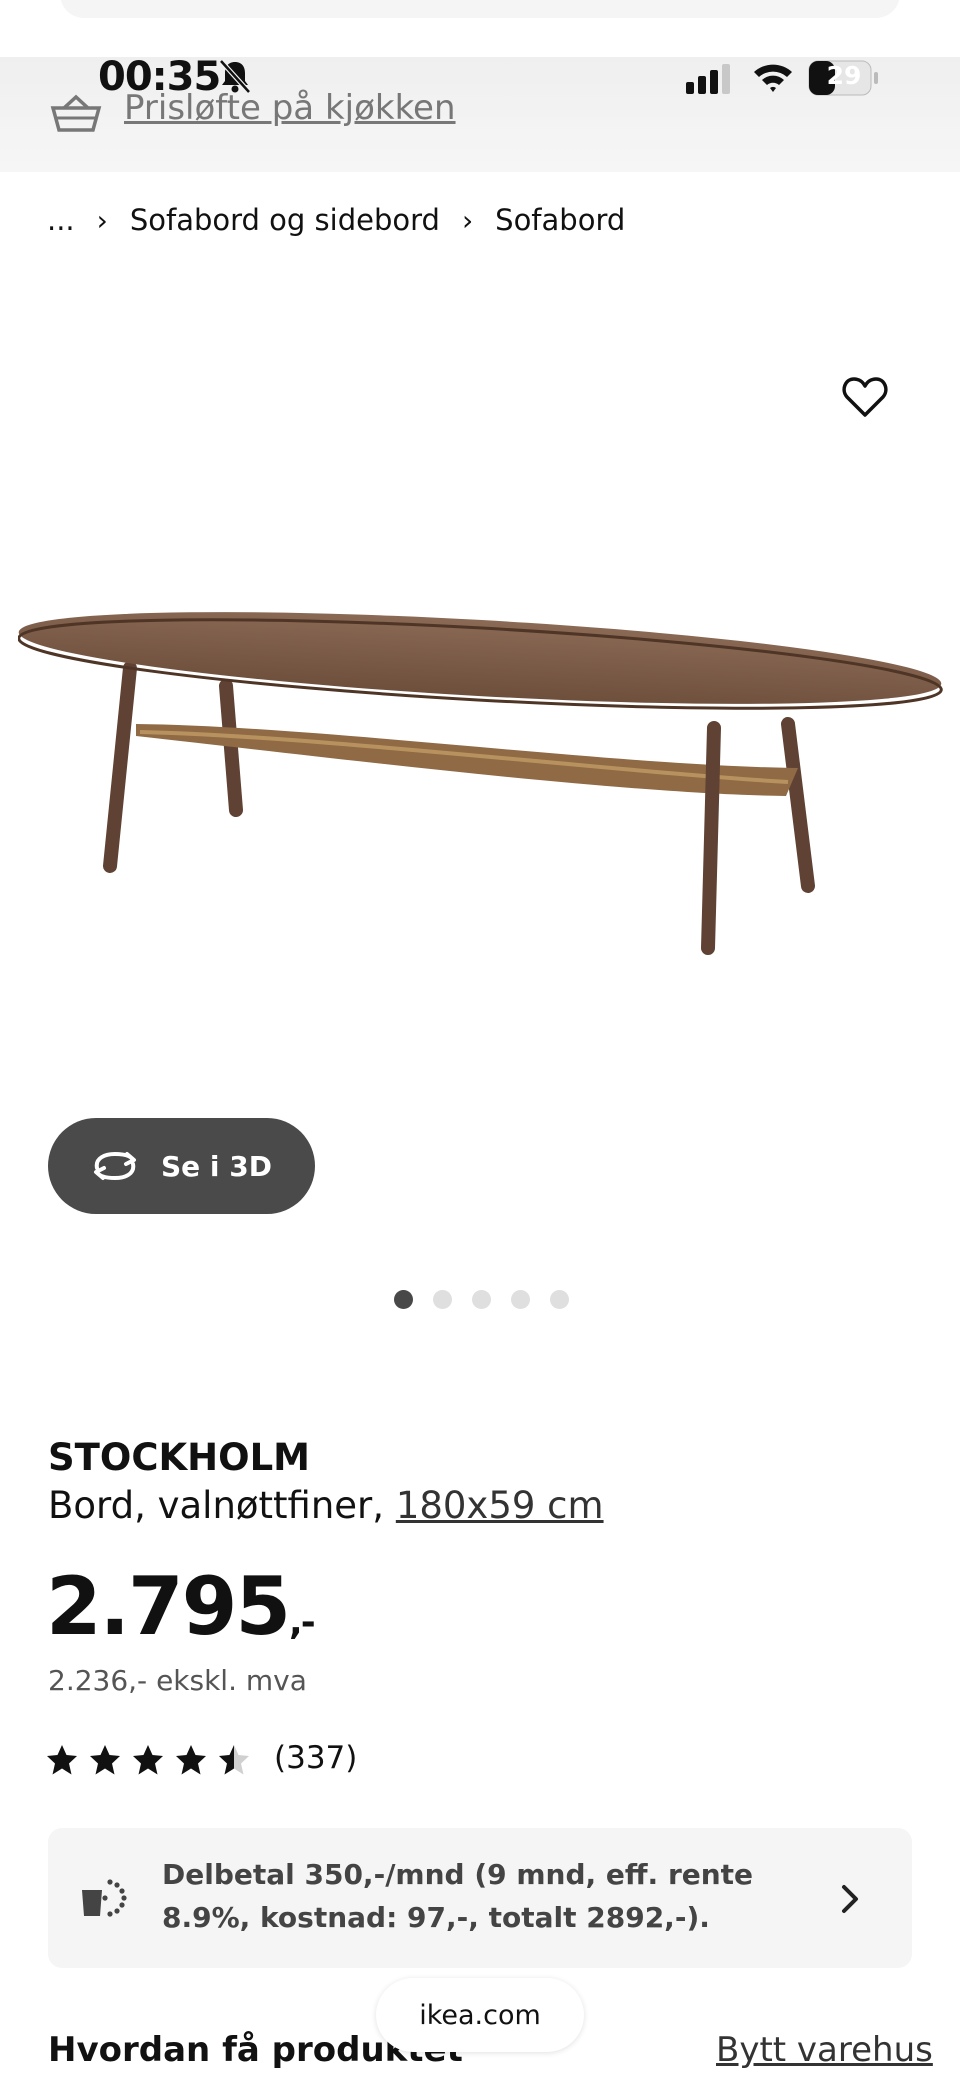 The image size is (960, 2087). What do you see at coordinates (500, 1505) in the screenshot?
I see `product-size-link: 180x59 cm` at bounding box center [500, 1505].